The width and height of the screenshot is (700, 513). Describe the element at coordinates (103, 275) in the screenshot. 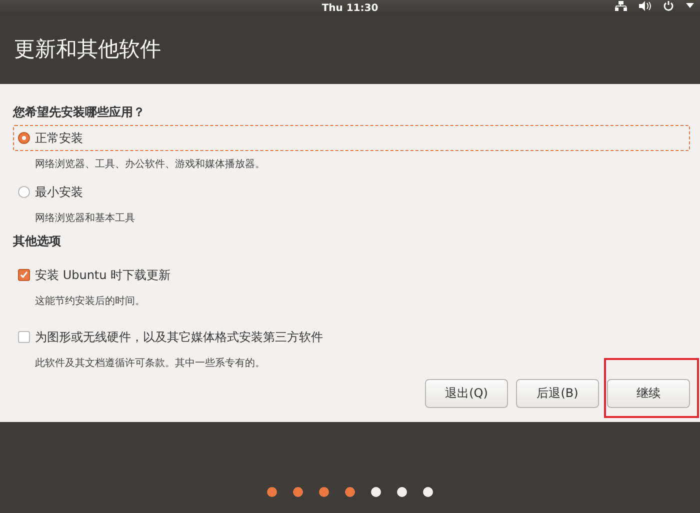

I see `option-label: 安装 Ubuntu 时下载更新` at that location.